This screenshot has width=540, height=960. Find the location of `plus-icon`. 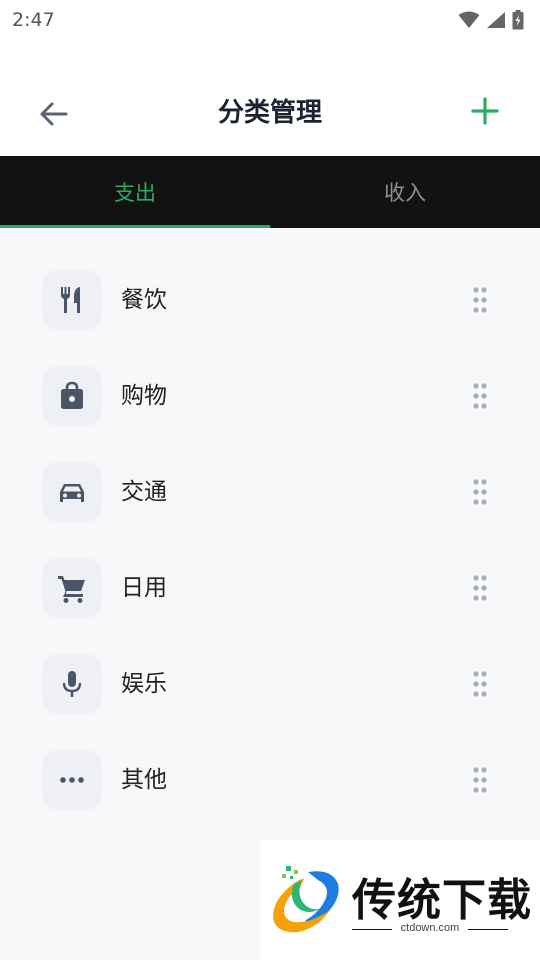

plus-icon is located at coordinates (485, 111).